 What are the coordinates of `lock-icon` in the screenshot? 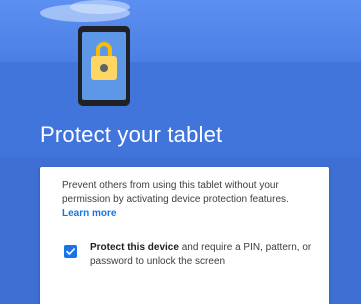 It's located at (104, 68).